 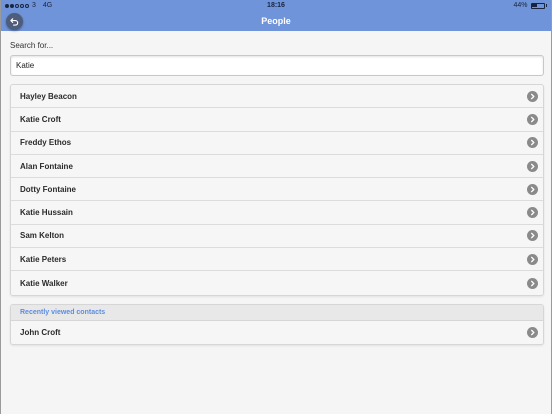 I want to click on contact-name: Katie Croft, so click(x=40, y=119).